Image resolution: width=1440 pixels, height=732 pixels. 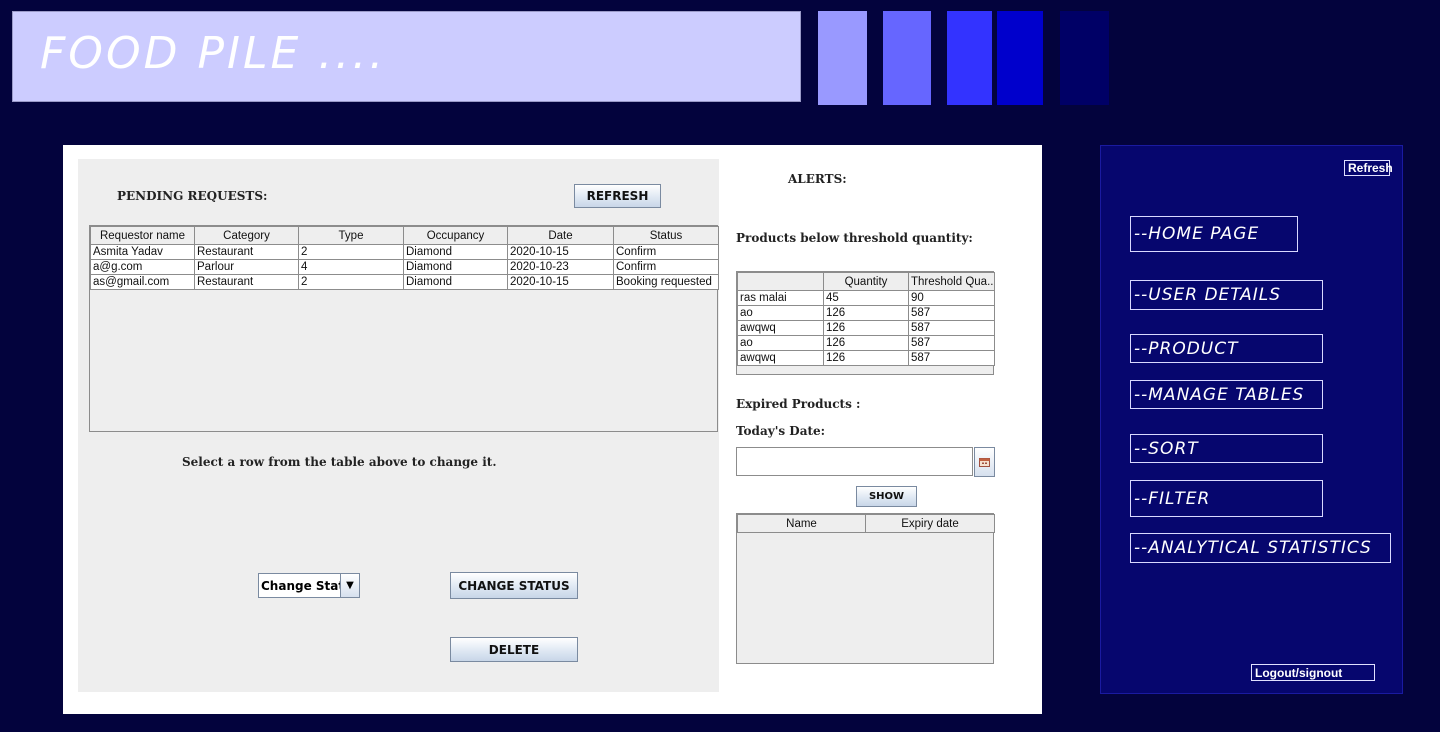 What do you see at coordinates (666, 235) in the screenshot?
I see `column-header: Status` at bounding box center [666, 235].